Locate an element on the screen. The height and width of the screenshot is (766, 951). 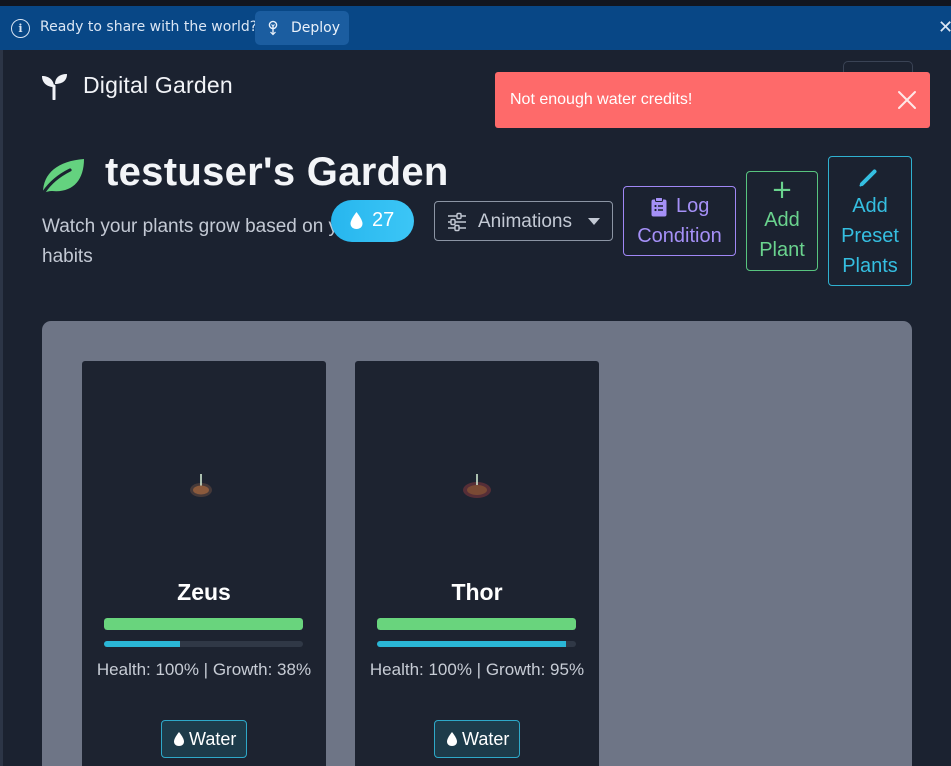
plant-stats: Health: 100% | Growth: 38% is located at coordinates (204, 669).